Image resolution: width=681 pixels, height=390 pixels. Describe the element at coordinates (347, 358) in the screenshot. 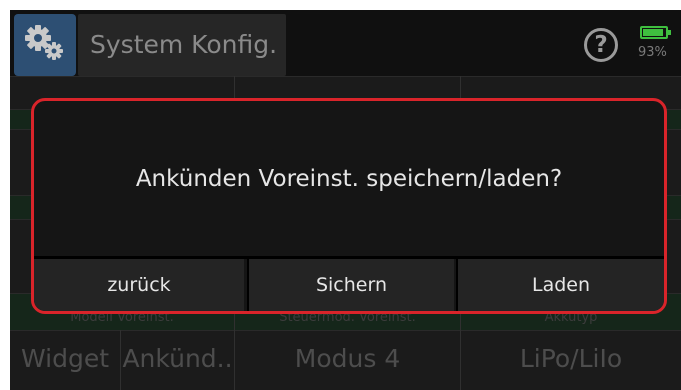

I see `modus-button: Modus 4` at that location.